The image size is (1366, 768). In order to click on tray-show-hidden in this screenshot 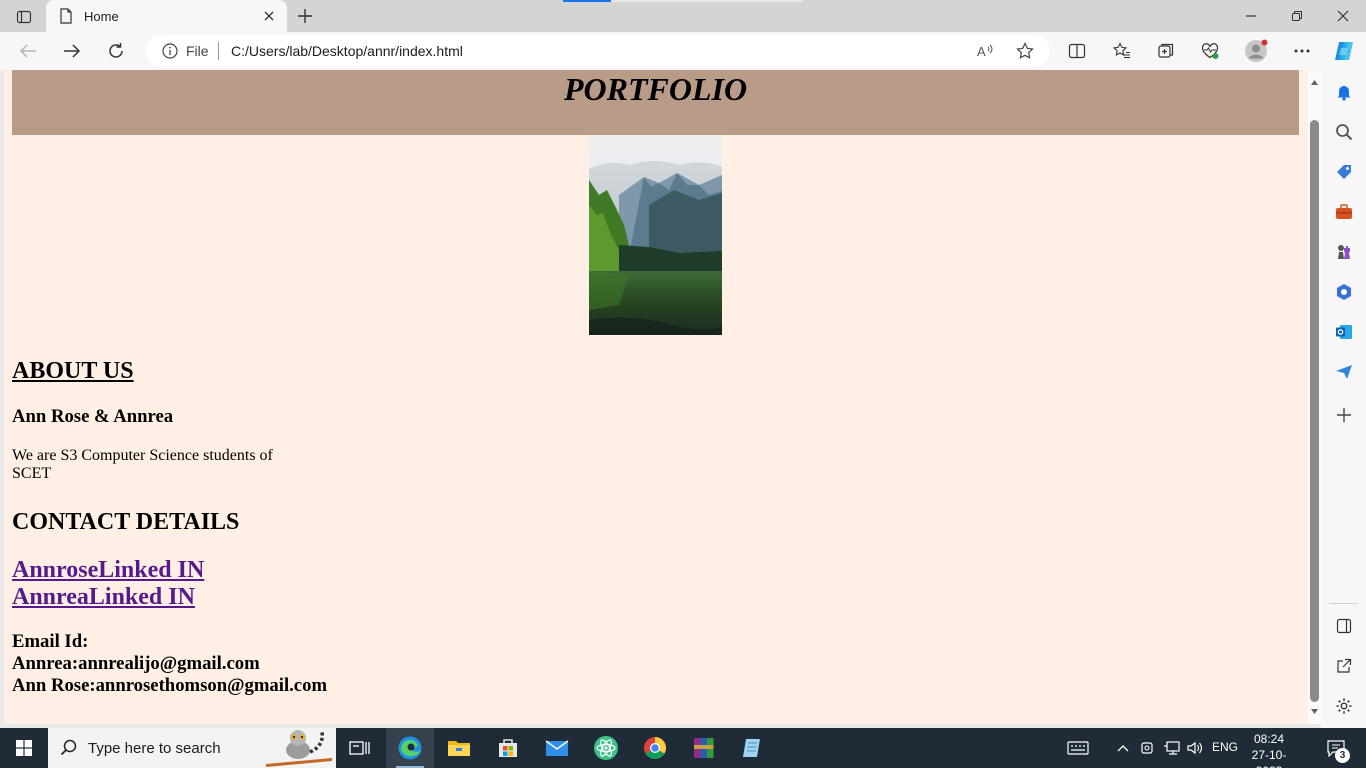, I will do `click(1123, 748)`.